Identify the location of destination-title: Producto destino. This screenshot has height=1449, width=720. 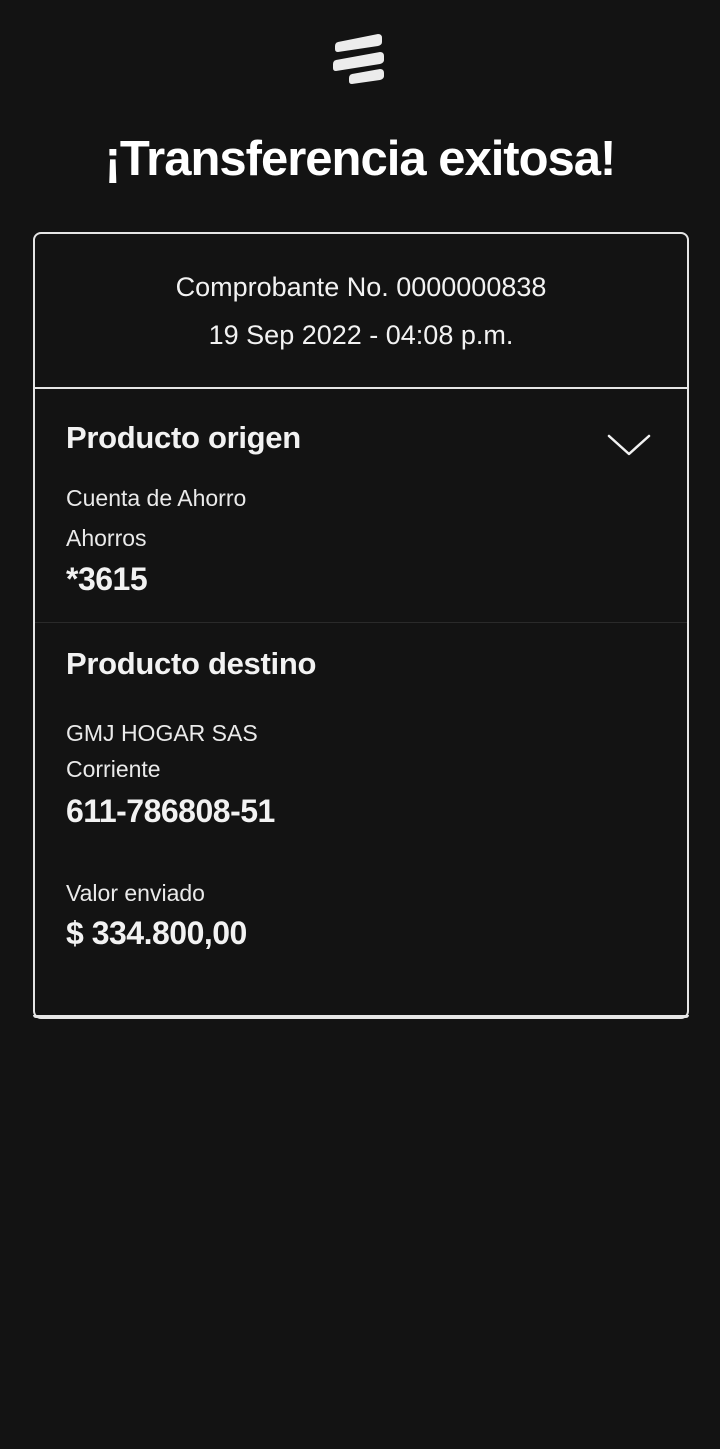
(191, 663).